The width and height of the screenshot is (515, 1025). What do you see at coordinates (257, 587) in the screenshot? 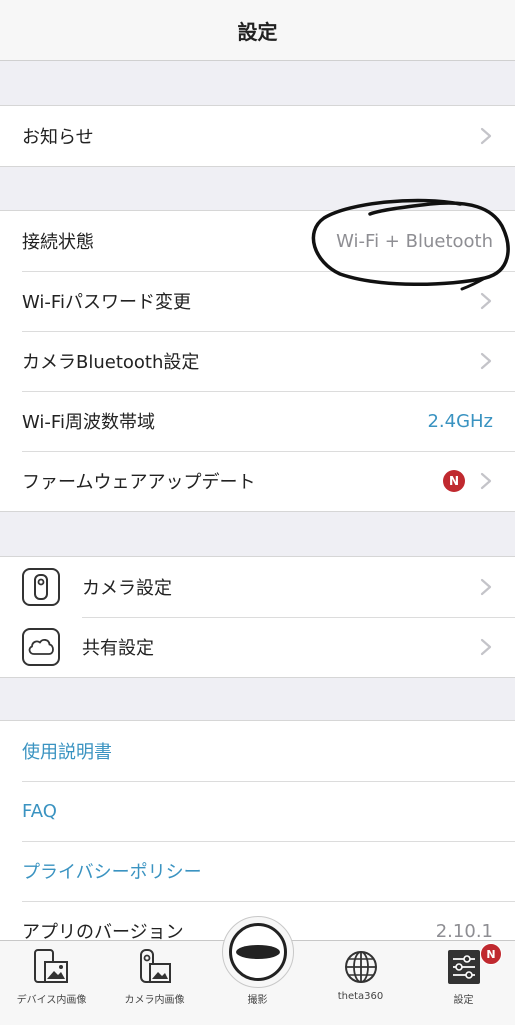
I see `camera-settings-row: カメラ設定` at bounding box center [257, 587].